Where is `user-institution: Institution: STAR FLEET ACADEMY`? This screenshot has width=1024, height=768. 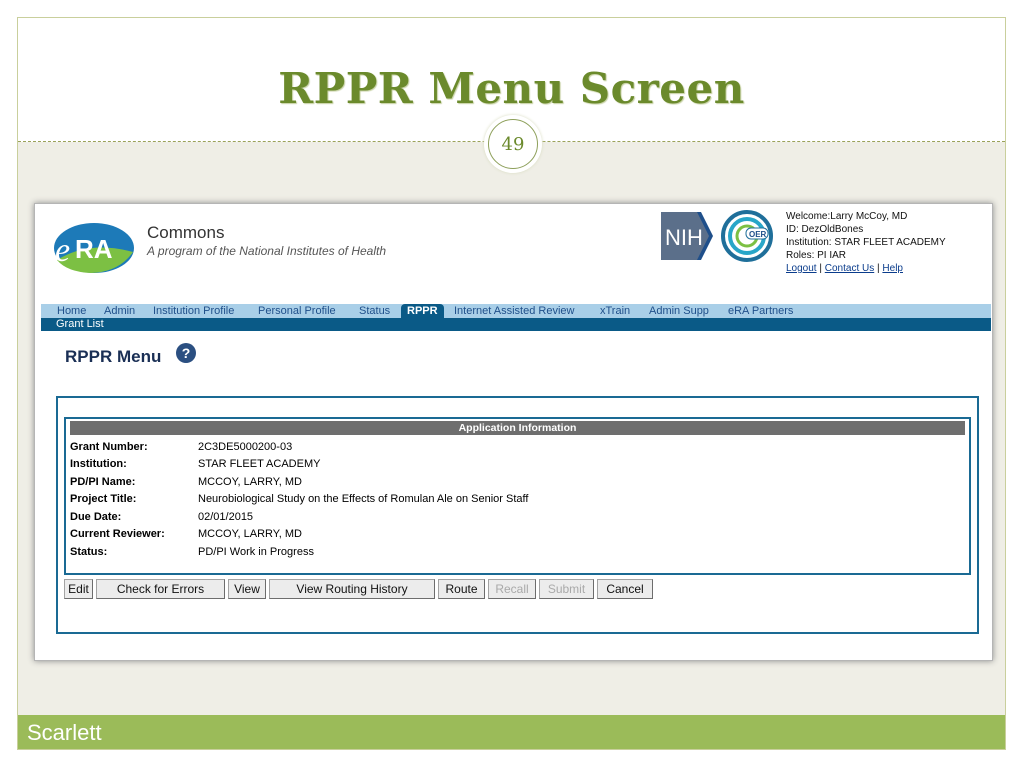 user-institution: Institution: STAR FLEET ACADEMY is located at coordinates (866, 242).